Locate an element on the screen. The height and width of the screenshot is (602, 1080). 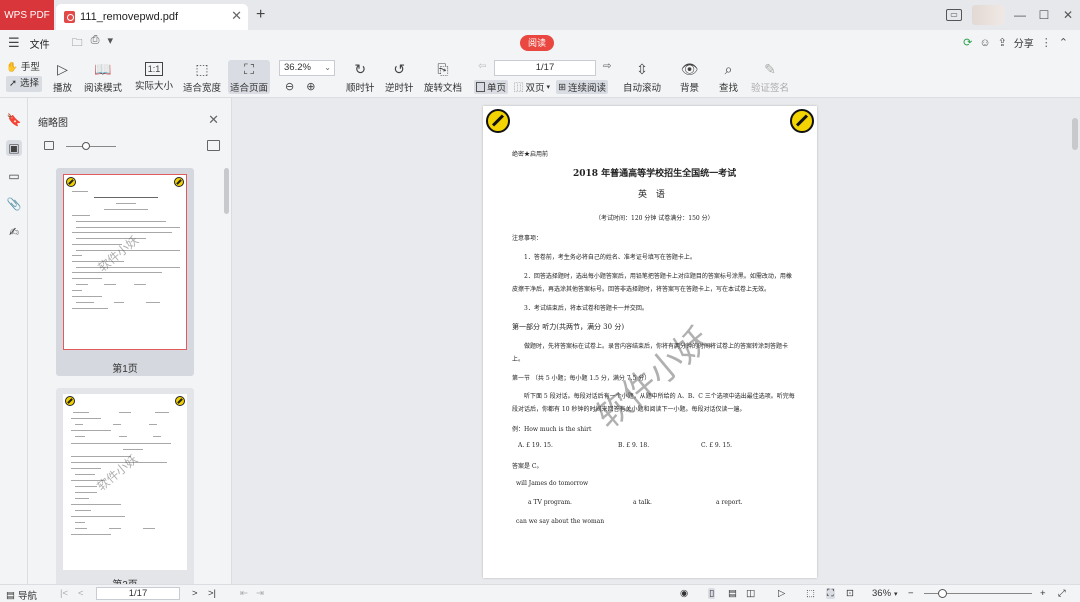
slider-track is located at coordinates (91, 146).